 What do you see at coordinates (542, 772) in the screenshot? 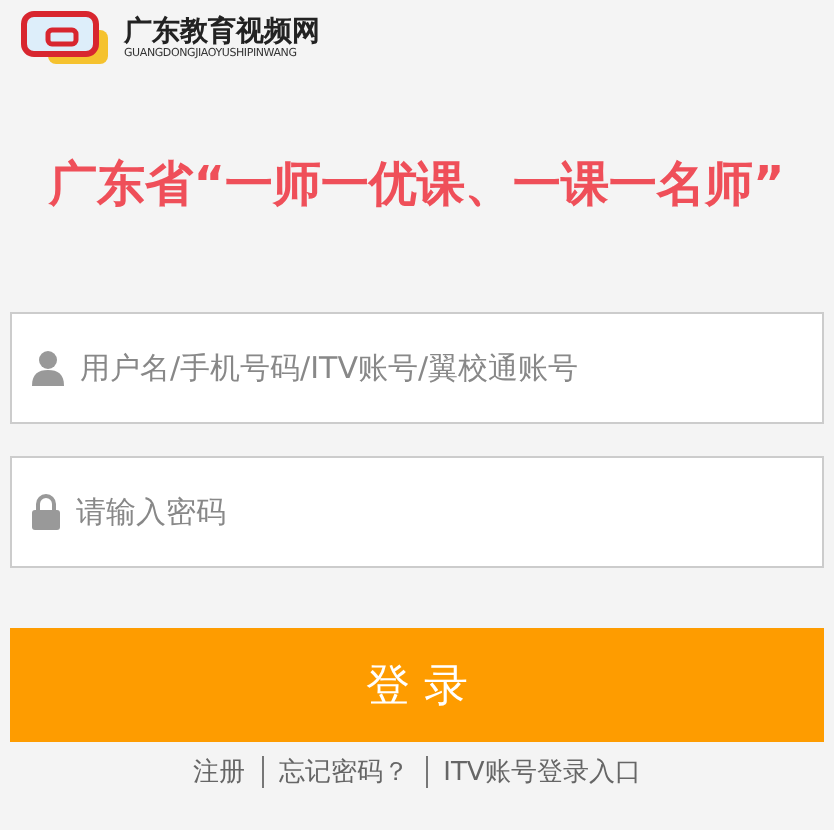
I see `footer-link: ITV账号登录入口` at bounding box center [542, 772].